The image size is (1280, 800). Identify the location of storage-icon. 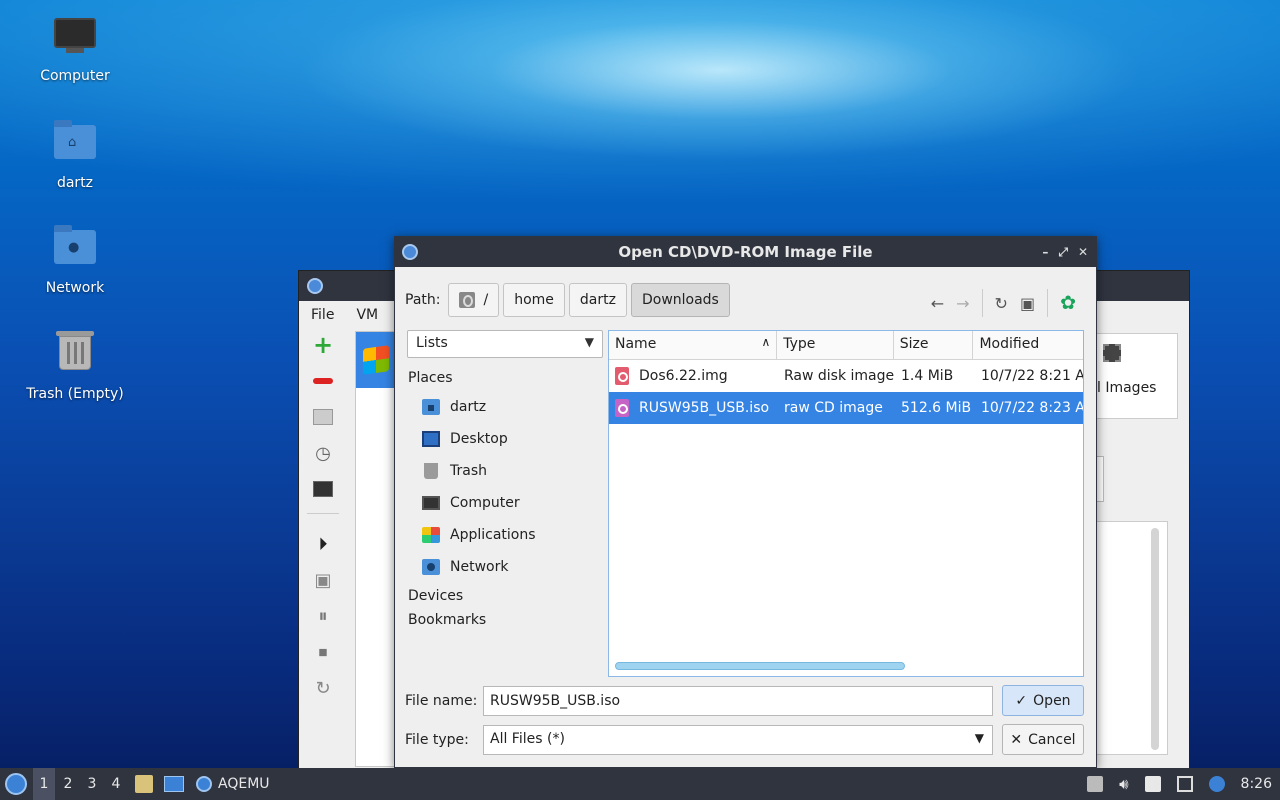
(323, 417).